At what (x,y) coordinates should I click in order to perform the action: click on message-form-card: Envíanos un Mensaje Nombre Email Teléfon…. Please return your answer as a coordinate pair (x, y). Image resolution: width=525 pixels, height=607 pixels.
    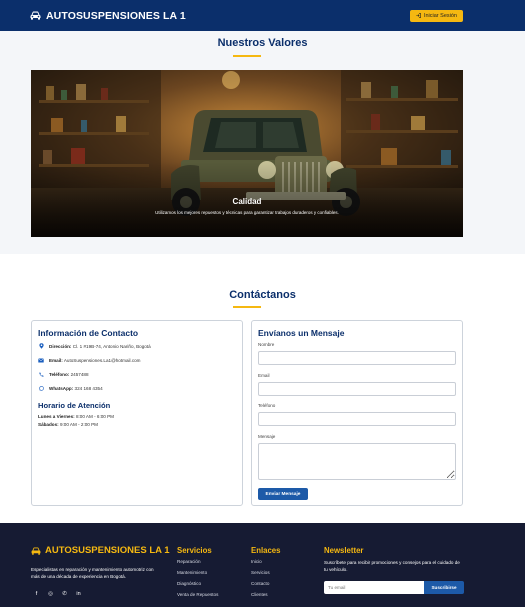
    Looking at the image, I should click on (357, 413).